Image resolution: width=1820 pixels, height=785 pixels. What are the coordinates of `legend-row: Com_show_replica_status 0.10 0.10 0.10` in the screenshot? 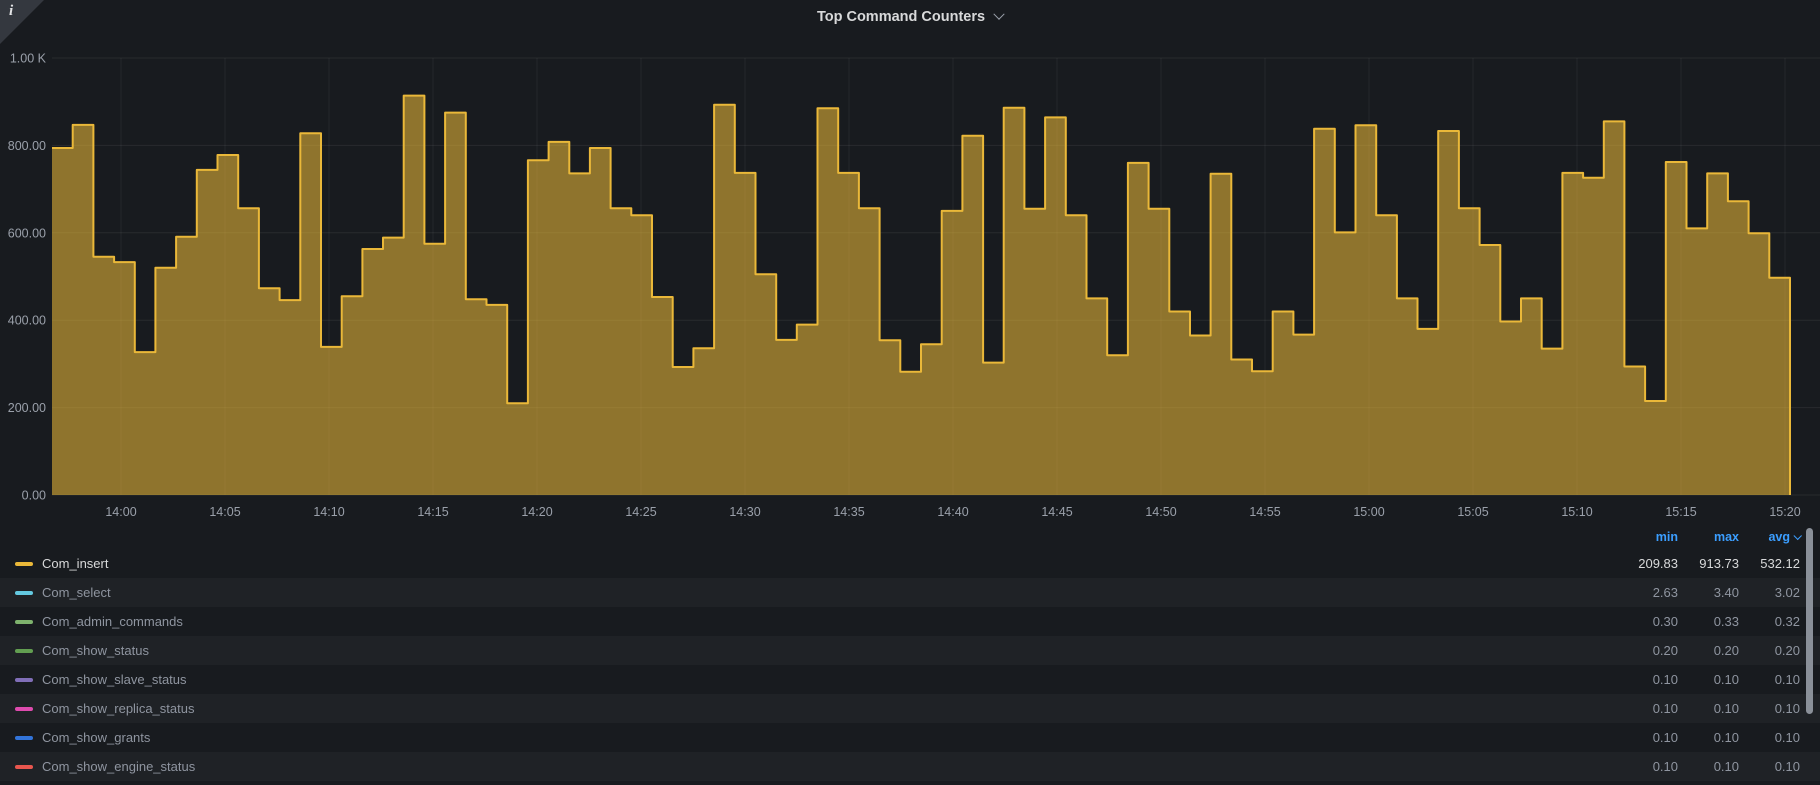 It's located at (910, 708).